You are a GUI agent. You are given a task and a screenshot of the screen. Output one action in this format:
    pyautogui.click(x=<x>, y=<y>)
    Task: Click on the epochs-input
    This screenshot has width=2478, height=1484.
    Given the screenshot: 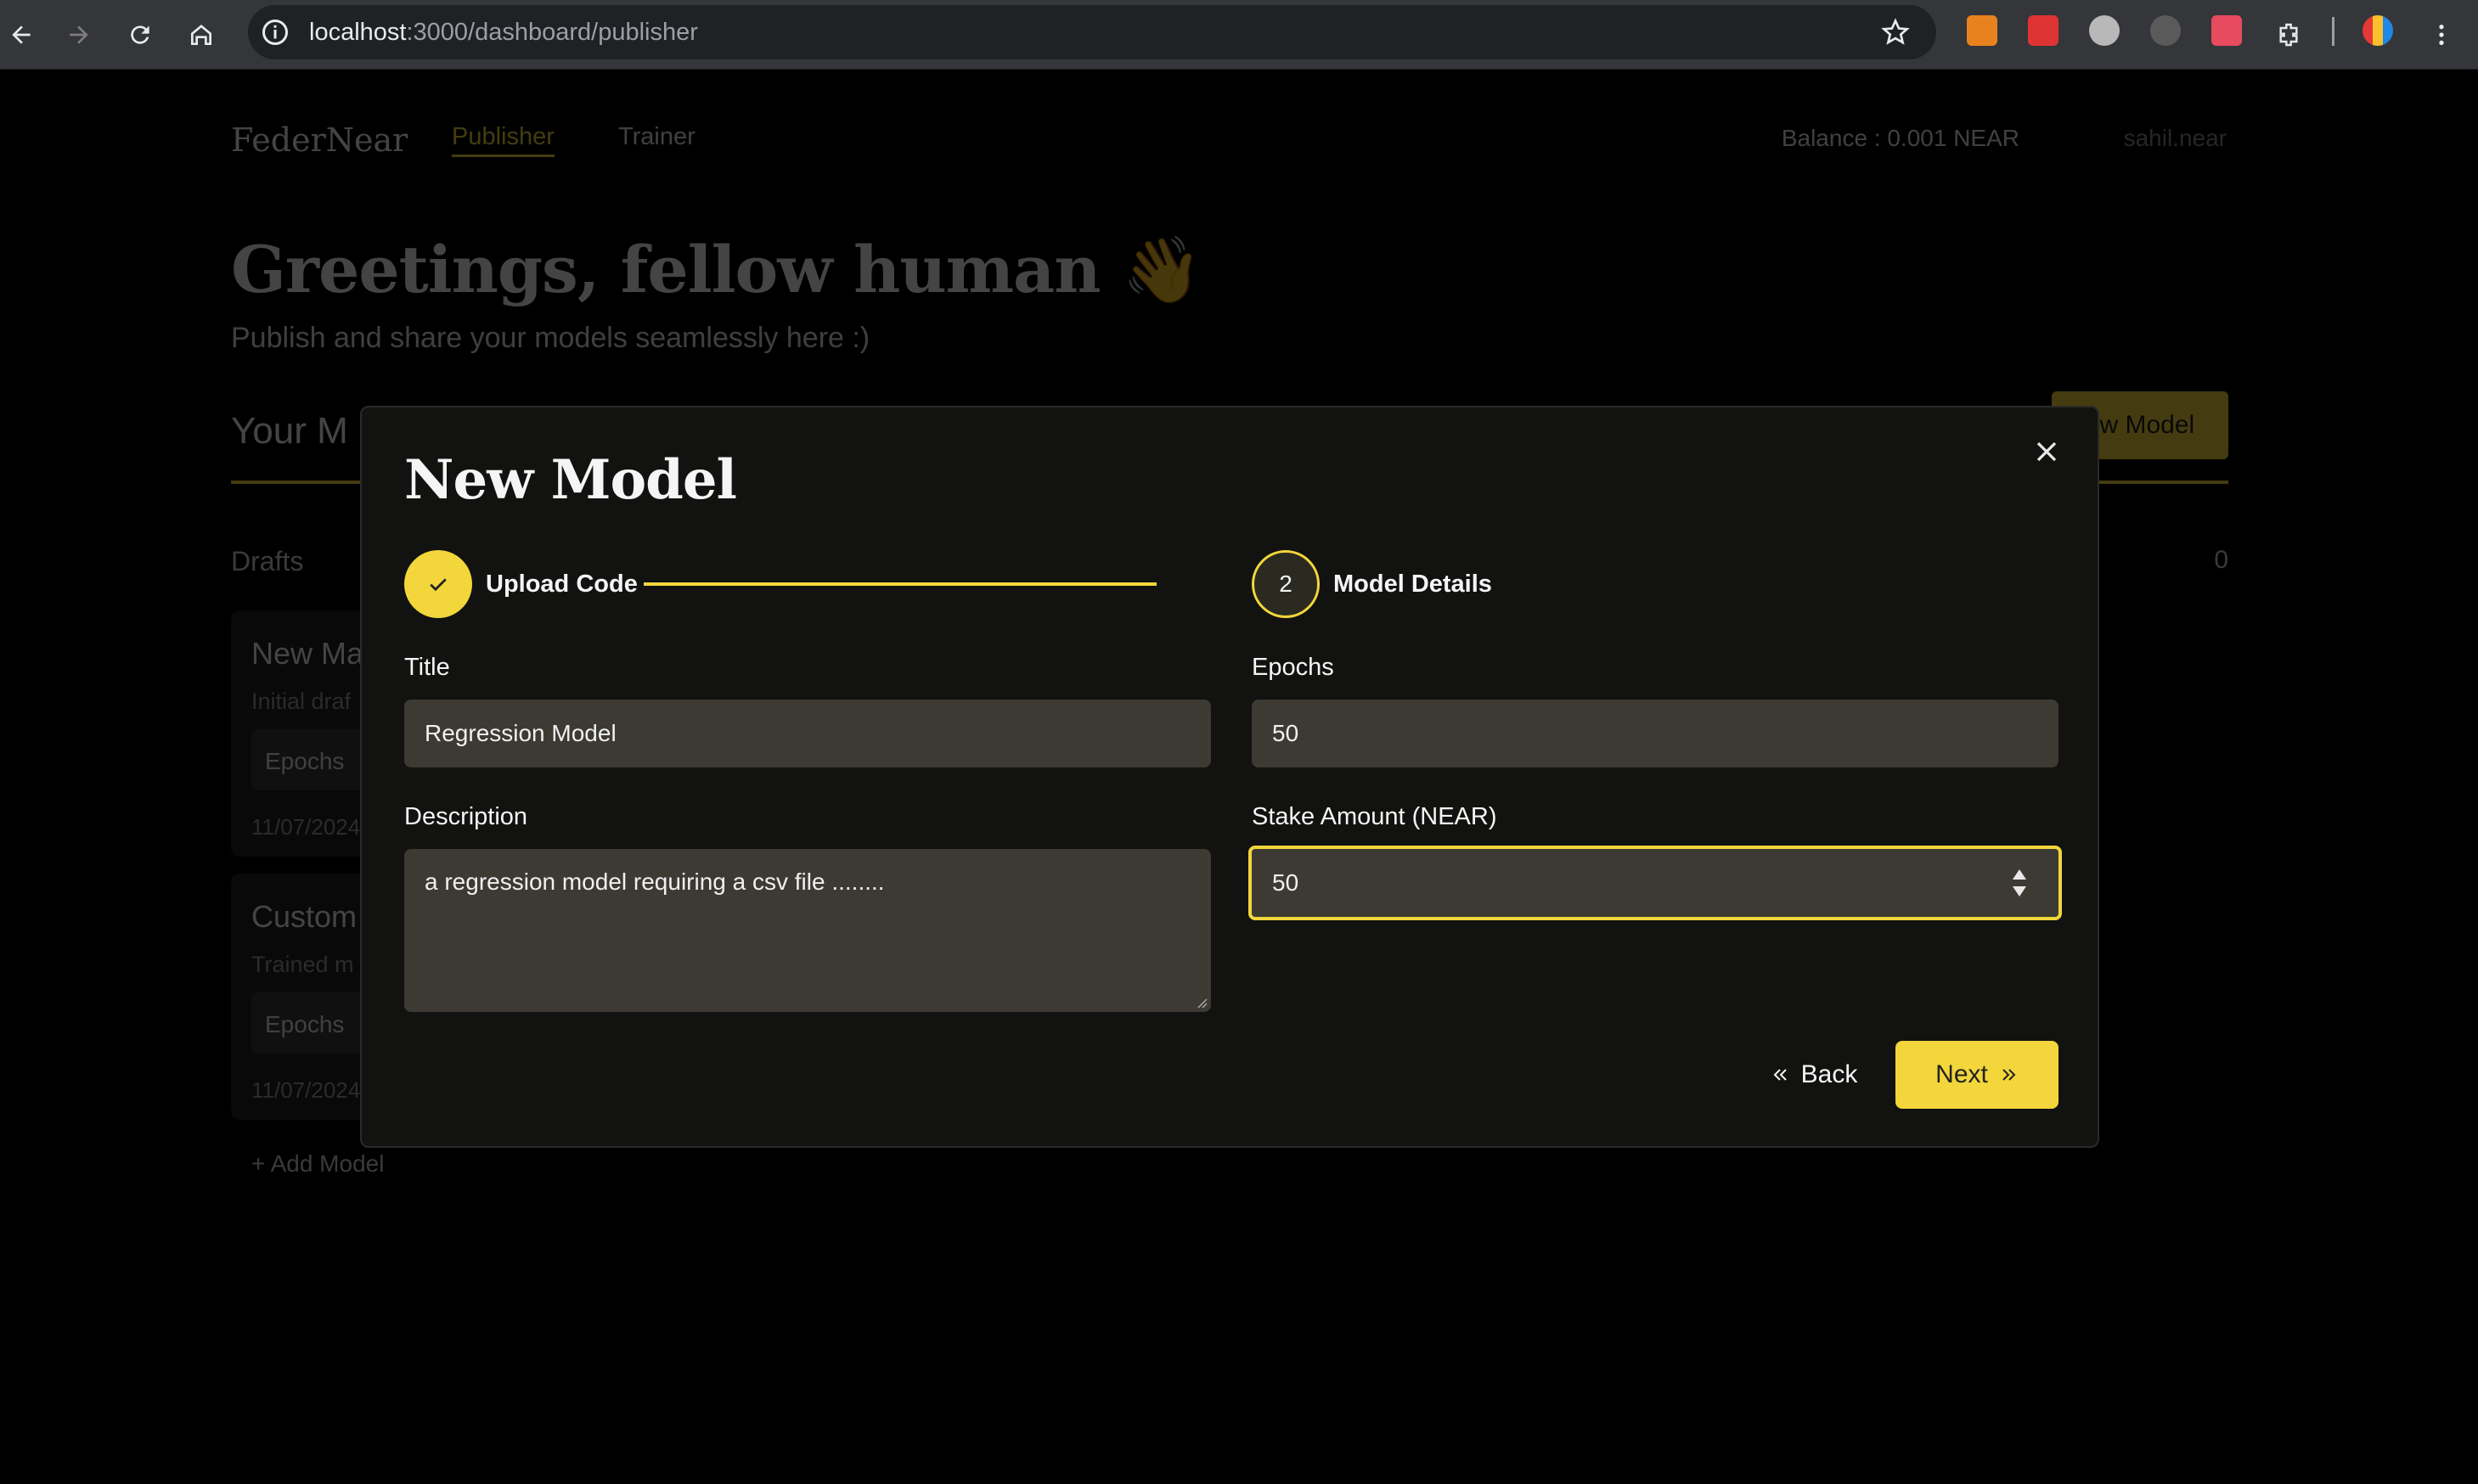 What is the action you would take?
    pyautogui.click(x=1655, y=733)
    